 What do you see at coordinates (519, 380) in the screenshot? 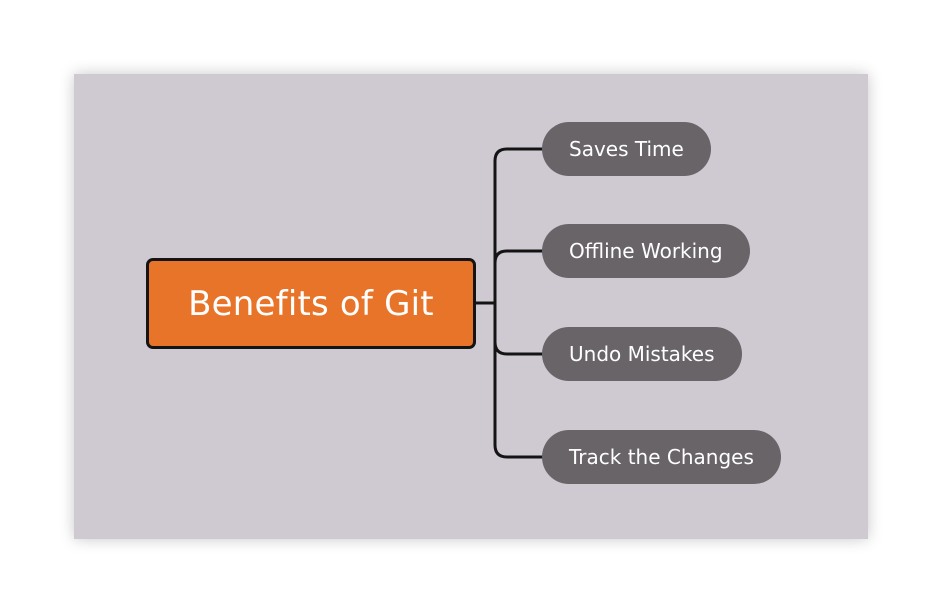
I see `connector-branch-track-the-changes` at bounding box center [519, 380].